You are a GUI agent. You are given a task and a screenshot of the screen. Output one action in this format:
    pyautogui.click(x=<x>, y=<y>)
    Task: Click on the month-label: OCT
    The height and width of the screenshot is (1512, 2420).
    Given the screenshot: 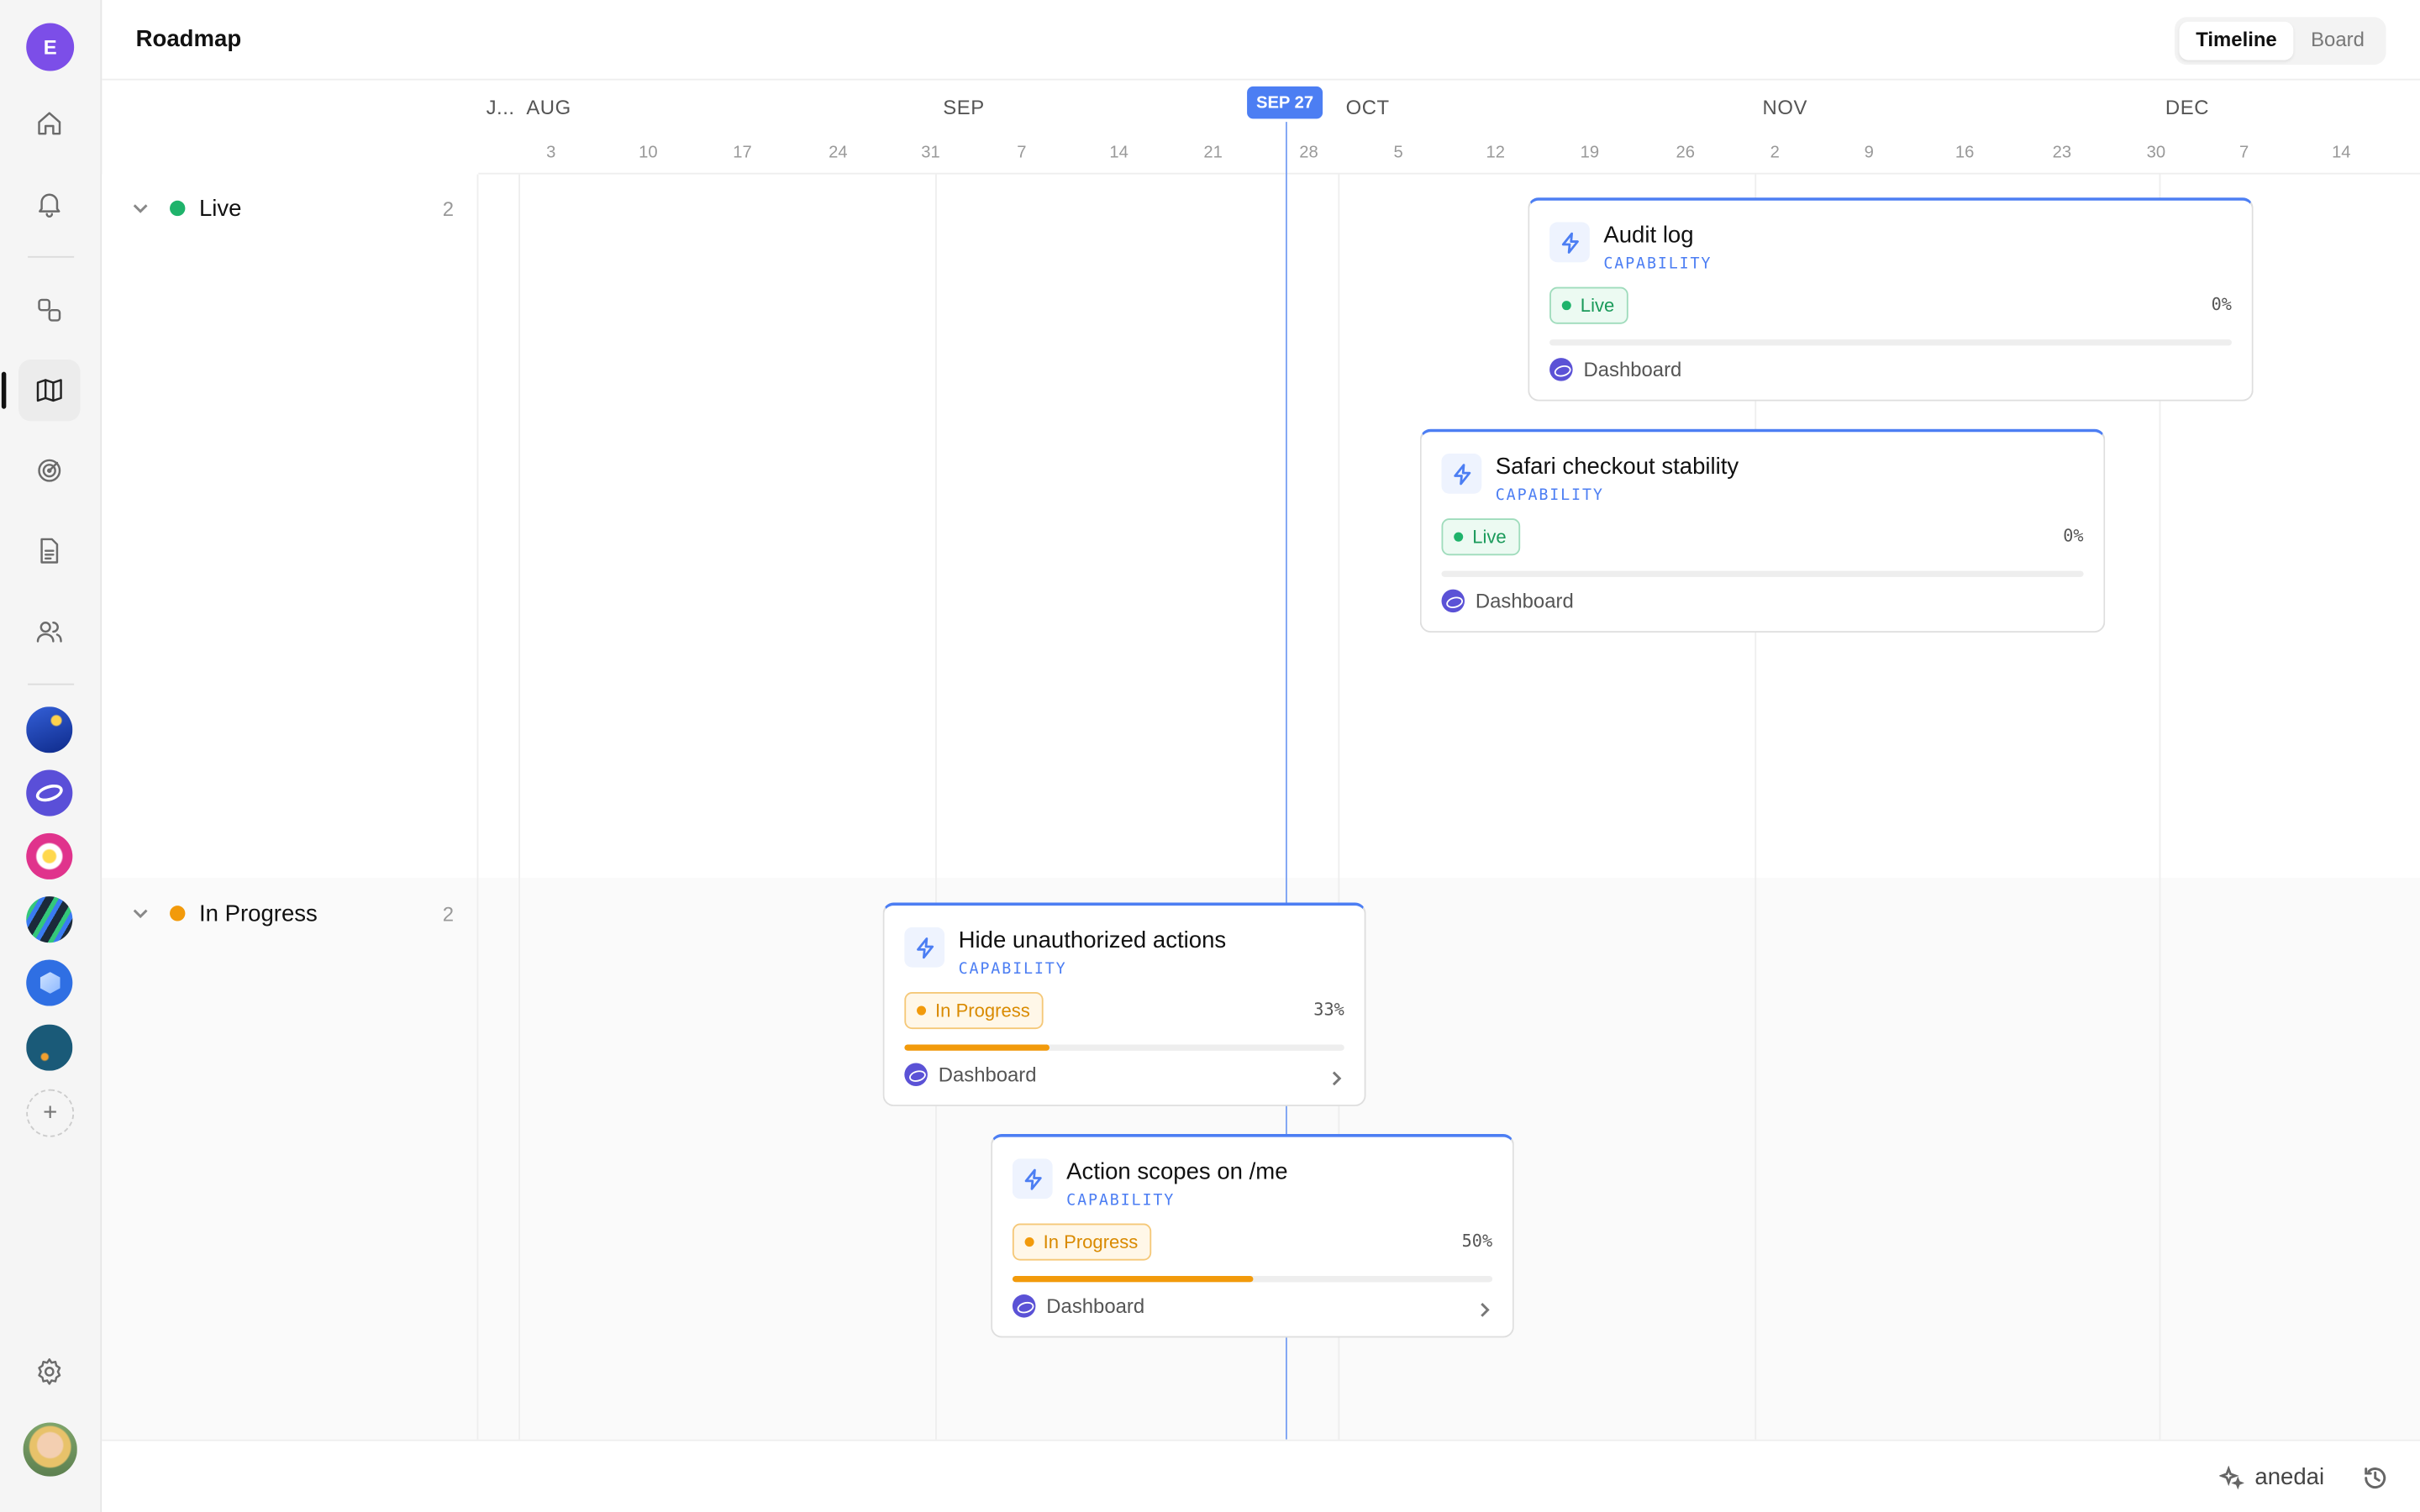 What is the action you would take?
    pyautogui.click(x=1367, y=107)
    